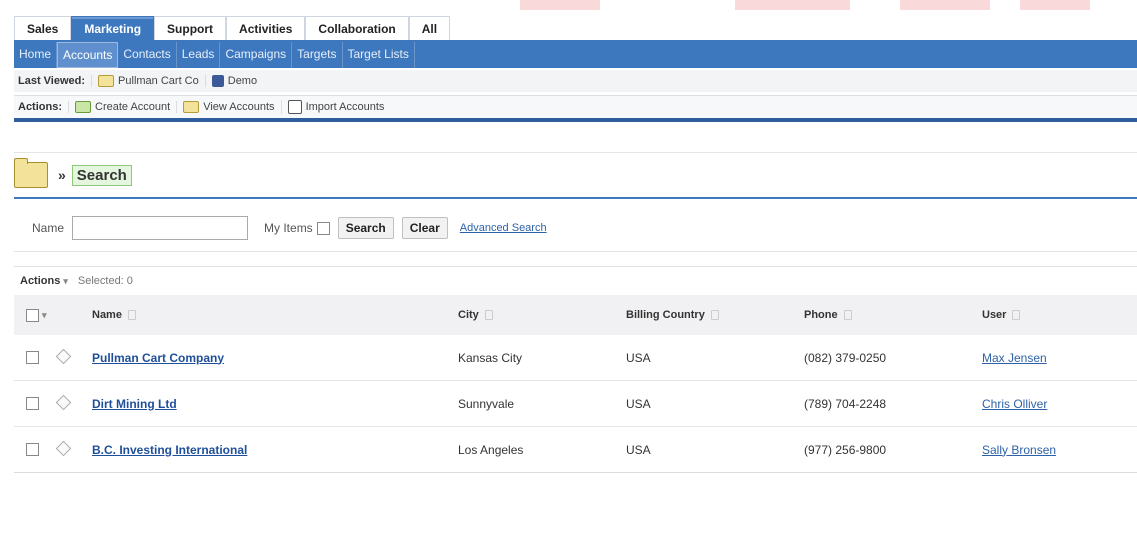  Describe the element at coordinates (503, 228) in the screenshot. I see `advanced-search-link: Advanced Search` at that location.